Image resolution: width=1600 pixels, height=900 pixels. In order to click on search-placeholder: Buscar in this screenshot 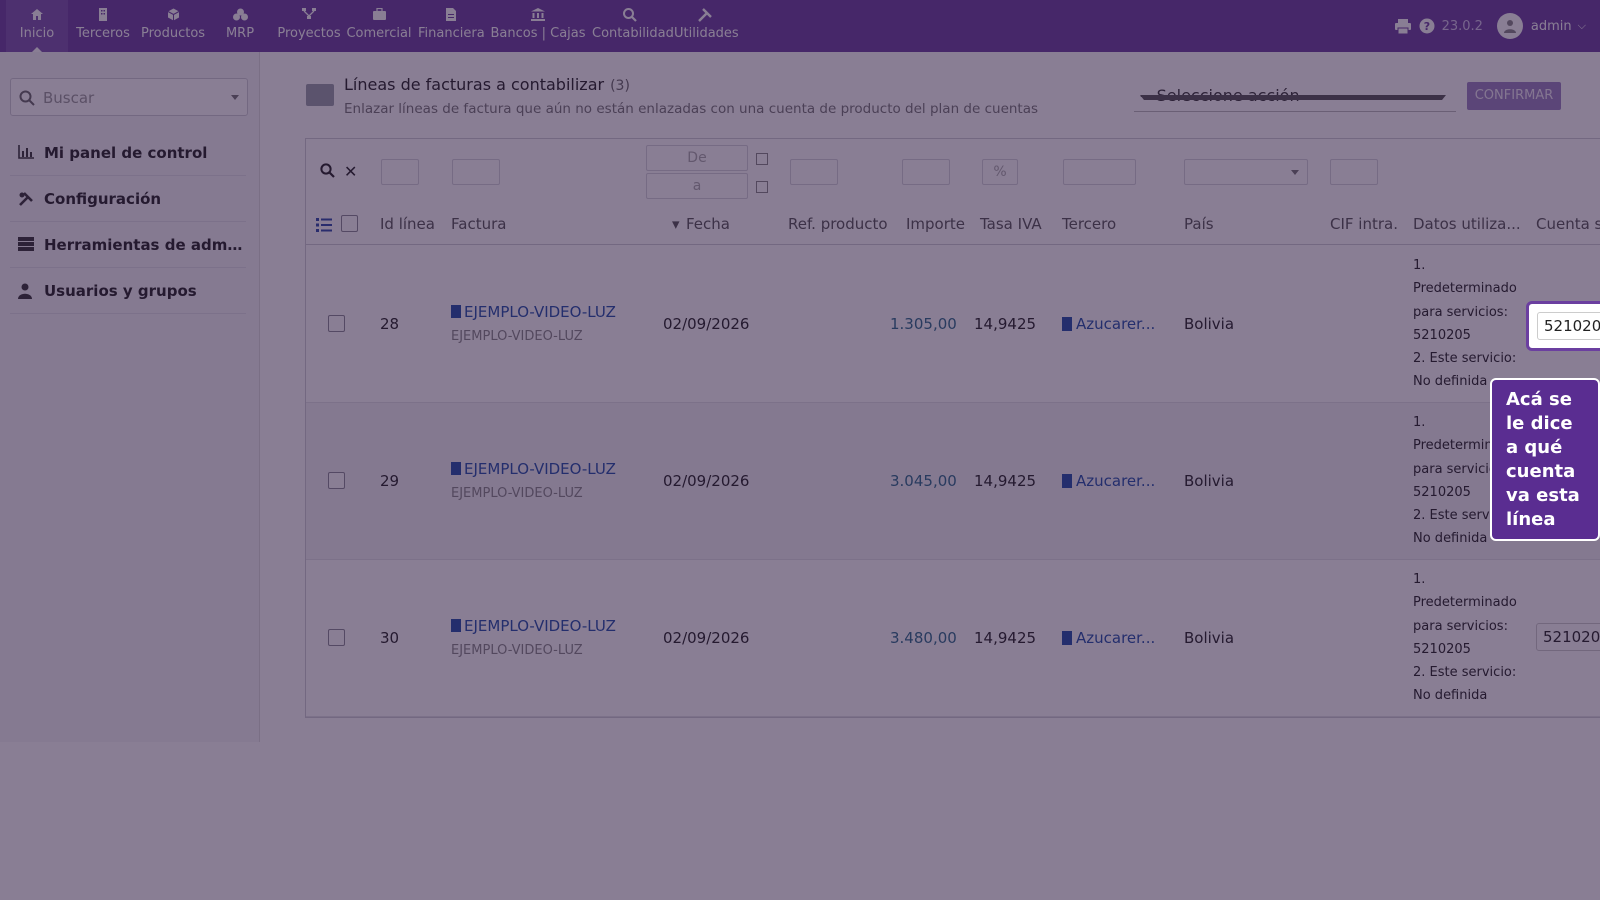, I will do `click(69, 98)`.